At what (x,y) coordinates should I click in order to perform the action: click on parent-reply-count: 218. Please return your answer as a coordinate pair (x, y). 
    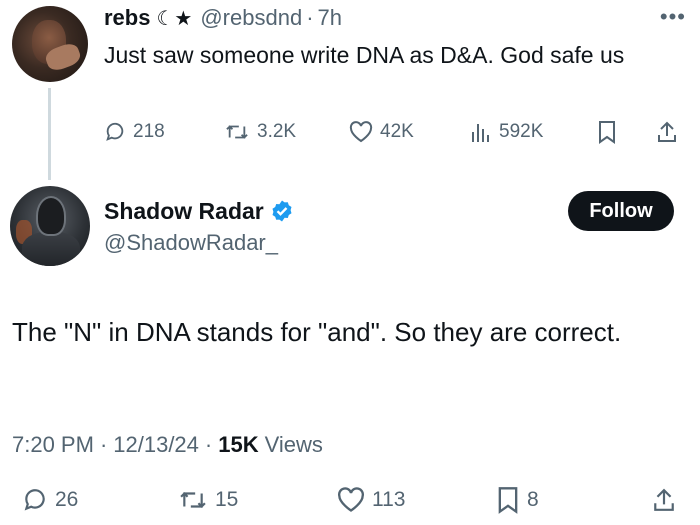
    Looking at the image, I should click on (149, 131).